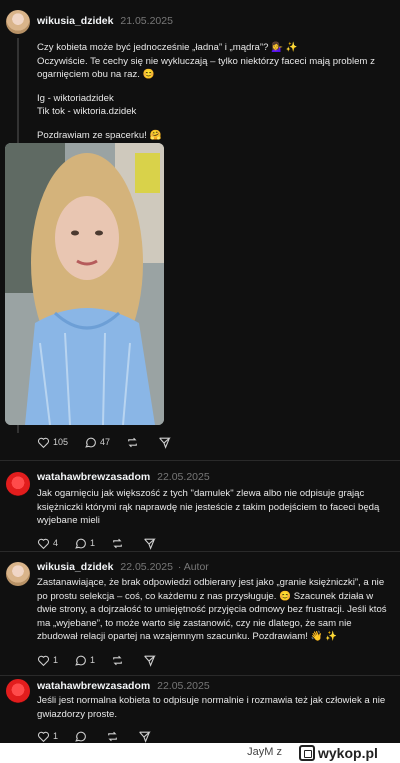  I want to click on footer-separator: z, so click(279, 752).